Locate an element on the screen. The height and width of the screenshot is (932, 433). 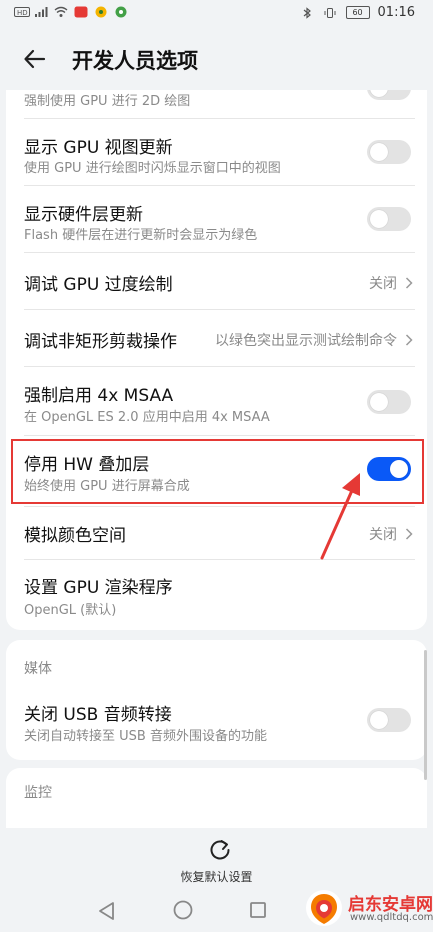
back-arrow-icon is located at coordinates (35, 59).